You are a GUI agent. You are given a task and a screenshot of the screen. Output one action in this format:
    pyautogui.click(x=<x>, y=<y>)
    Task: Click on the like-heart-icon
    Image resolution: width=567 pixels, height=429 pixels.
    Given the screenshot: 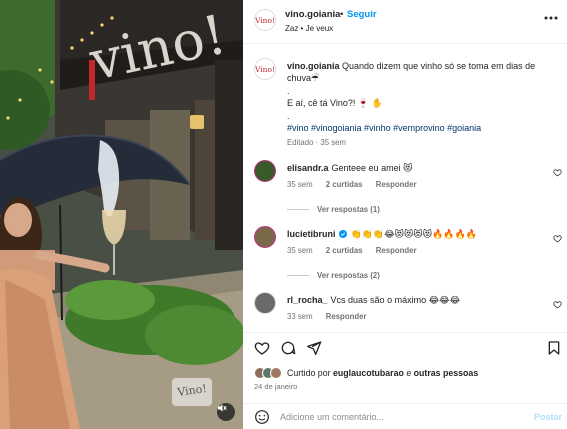 What is the action you would take?
    pyautogui.click(x=262, y=348)
    